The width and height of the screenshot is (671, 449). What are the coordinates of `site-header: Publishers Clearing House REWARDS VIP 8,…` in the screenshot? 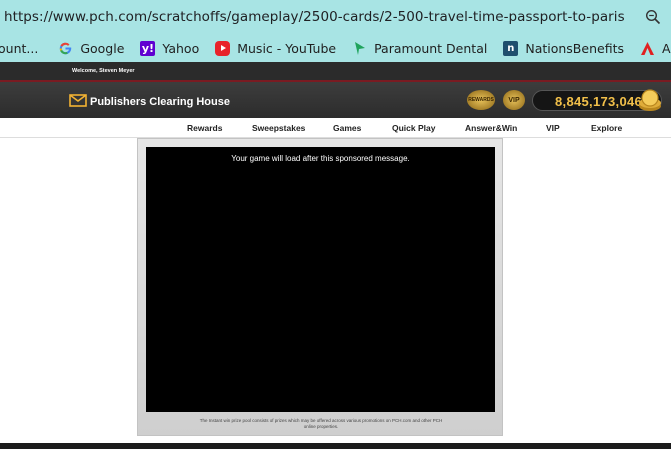 It's located at (335, 100).